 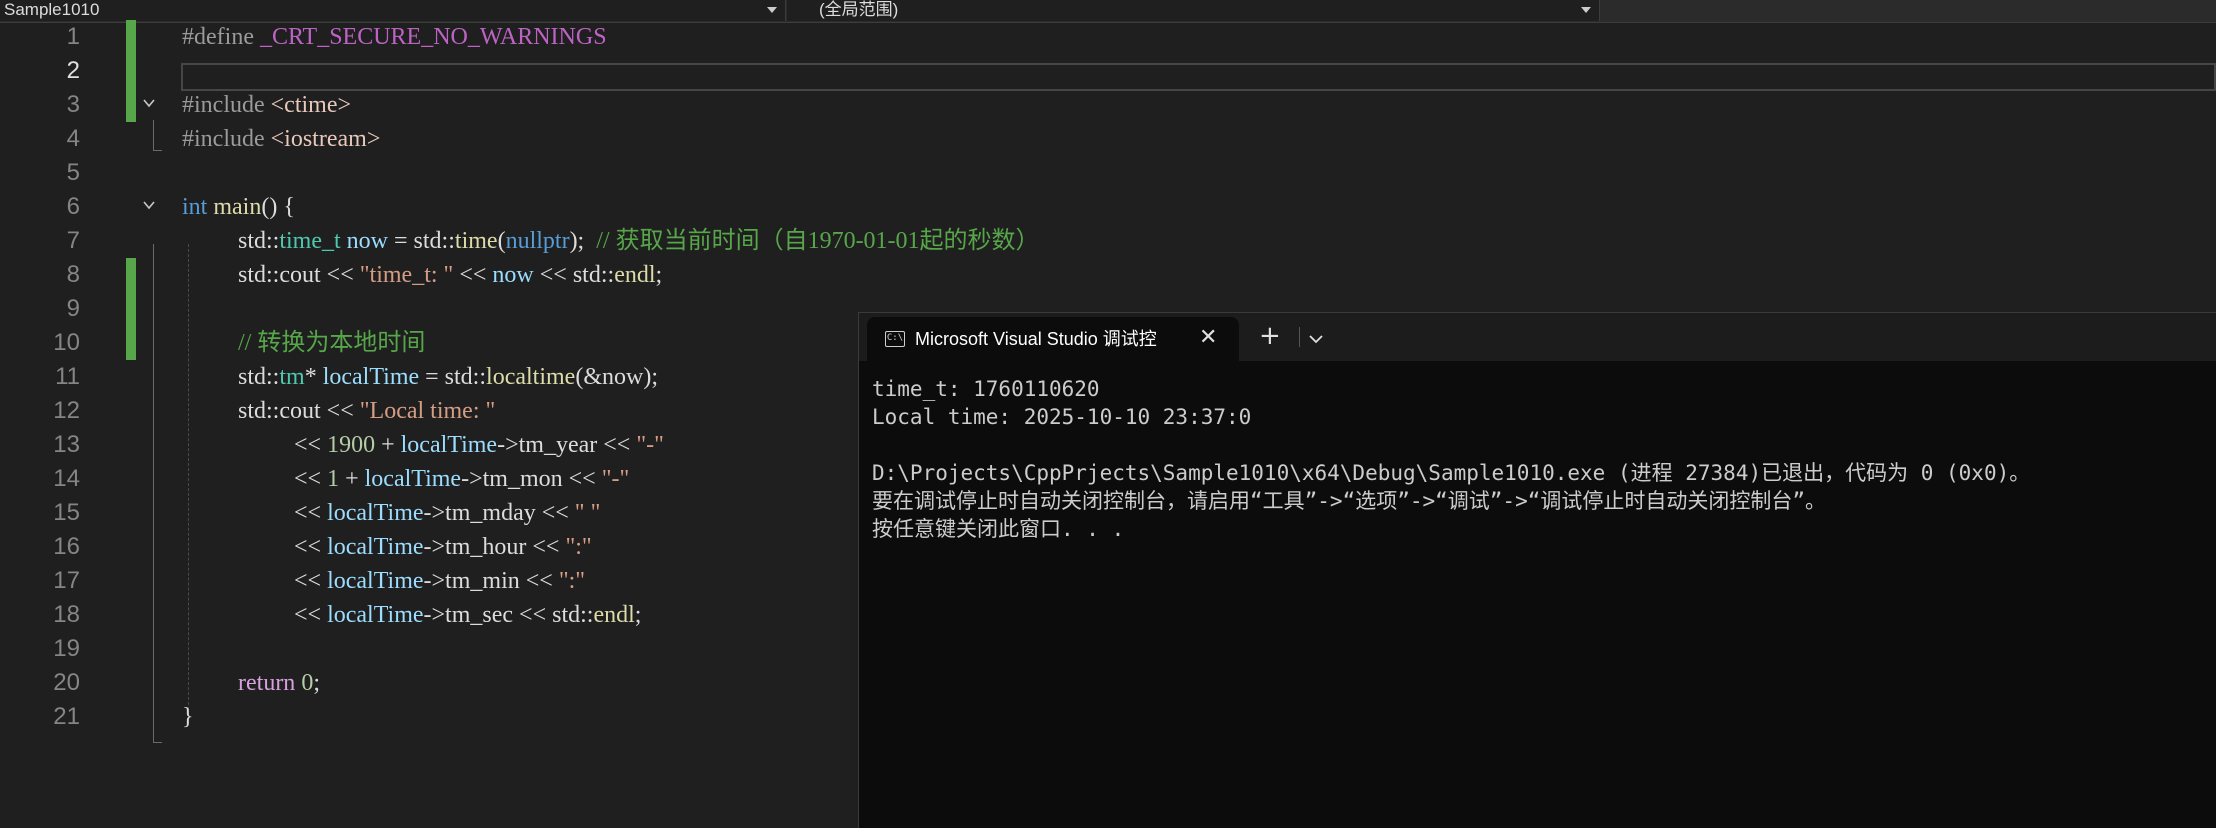 What do you see at coordinates (1108, 207) in the screenshot?
I see `code-line: 6 int main() {` at bounding box center [1108, 207].